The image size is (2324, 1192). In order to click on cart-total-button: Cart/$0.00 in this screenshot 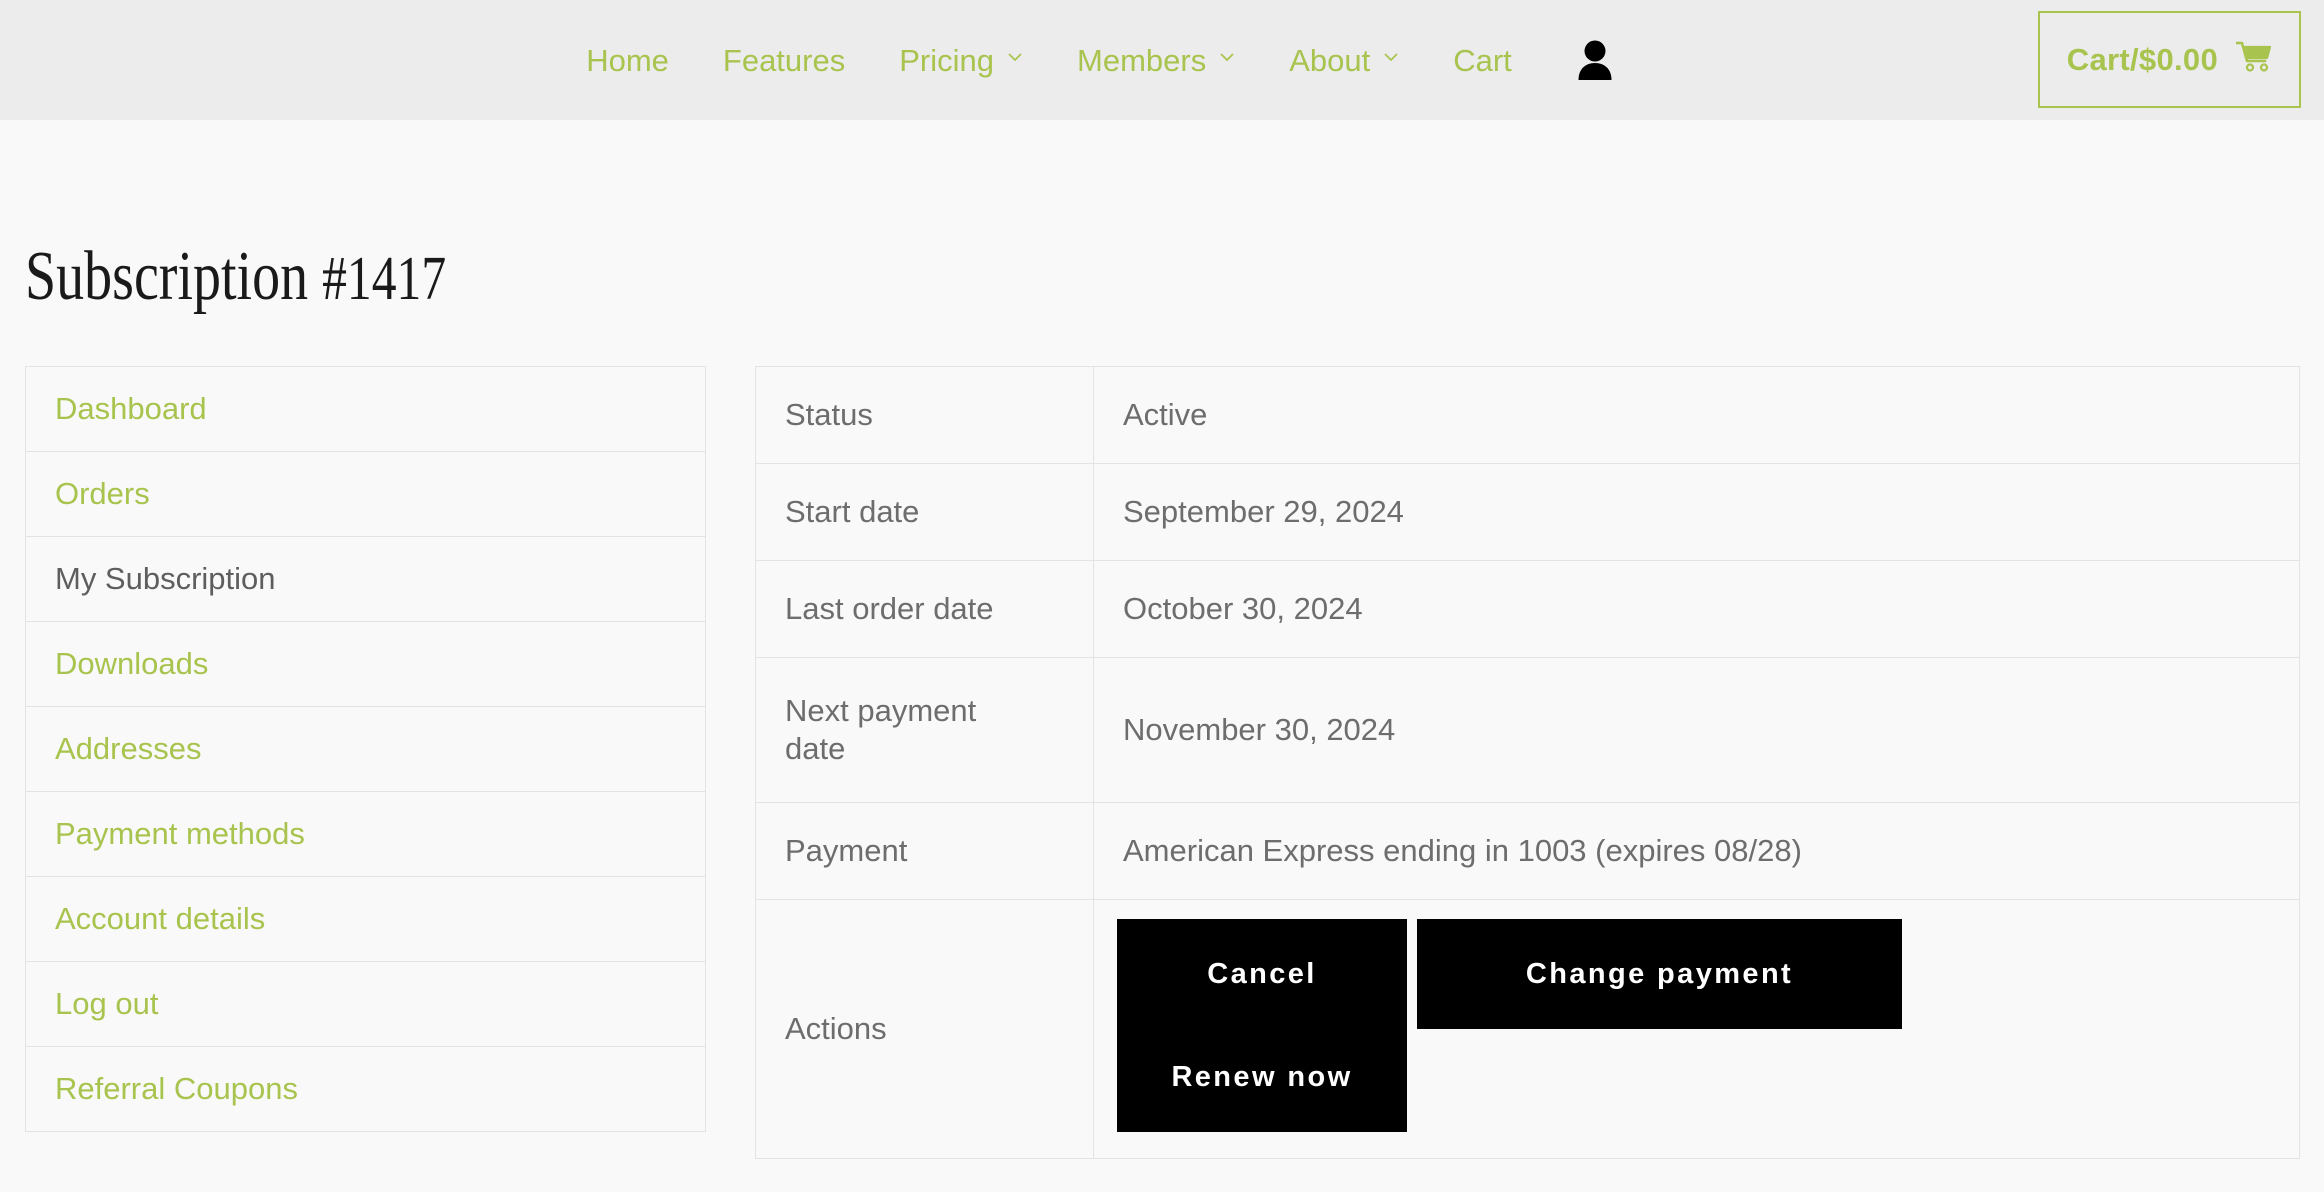, I will do `click(2169, 59)`.